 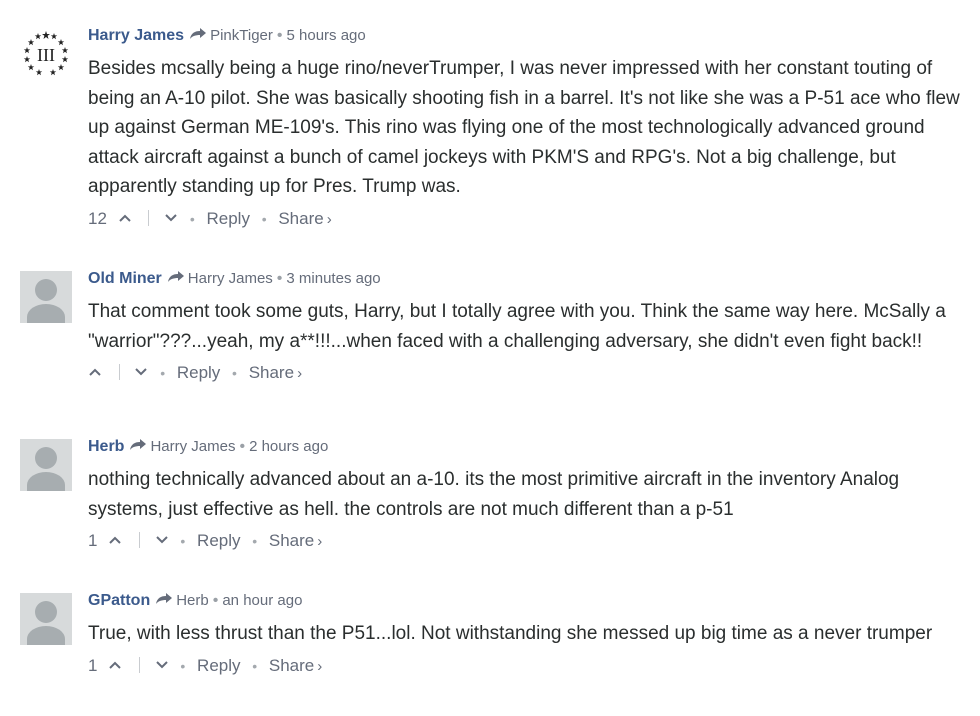 I want to click on author-name: Old Miner, so click(x=125, y=278).